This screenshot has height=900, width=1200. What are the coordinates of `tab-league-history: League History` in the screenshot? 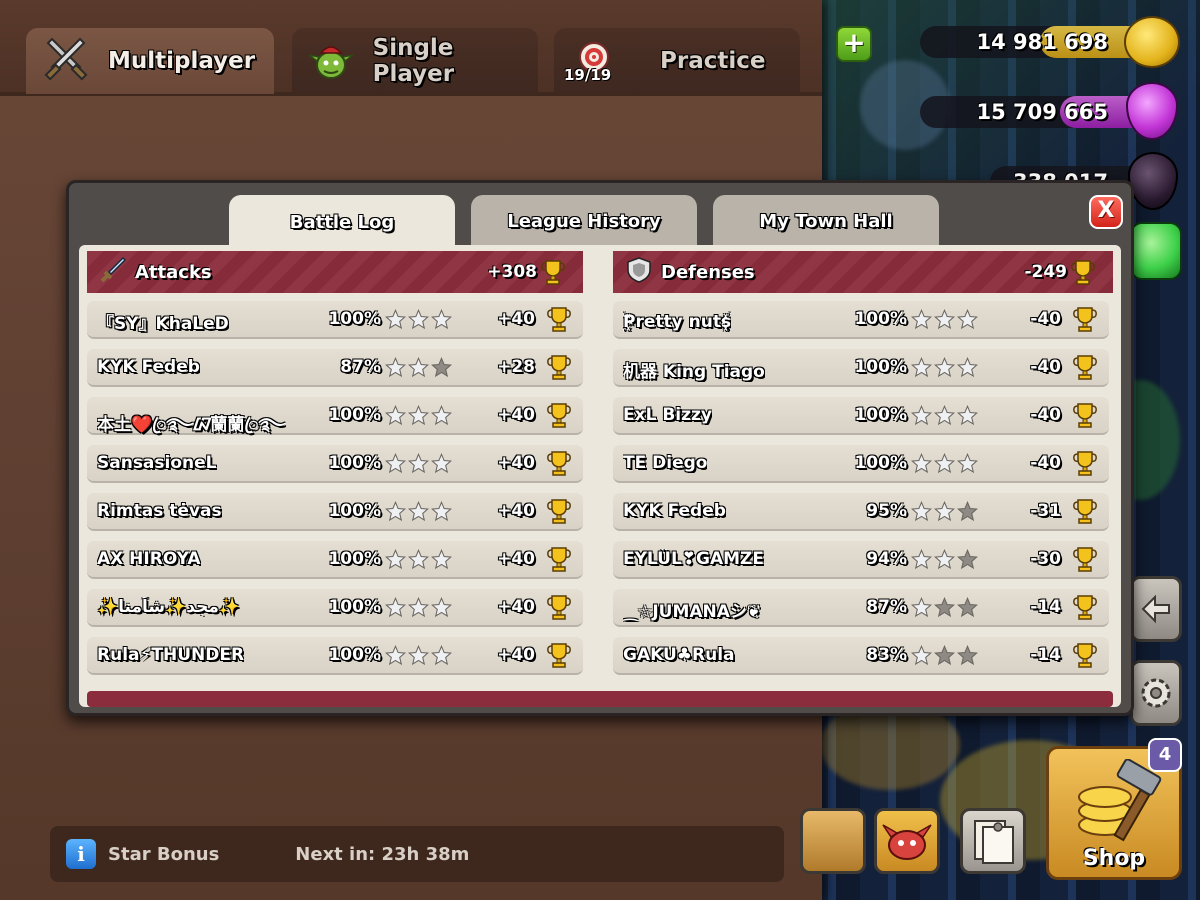 It's located at (584, 221).